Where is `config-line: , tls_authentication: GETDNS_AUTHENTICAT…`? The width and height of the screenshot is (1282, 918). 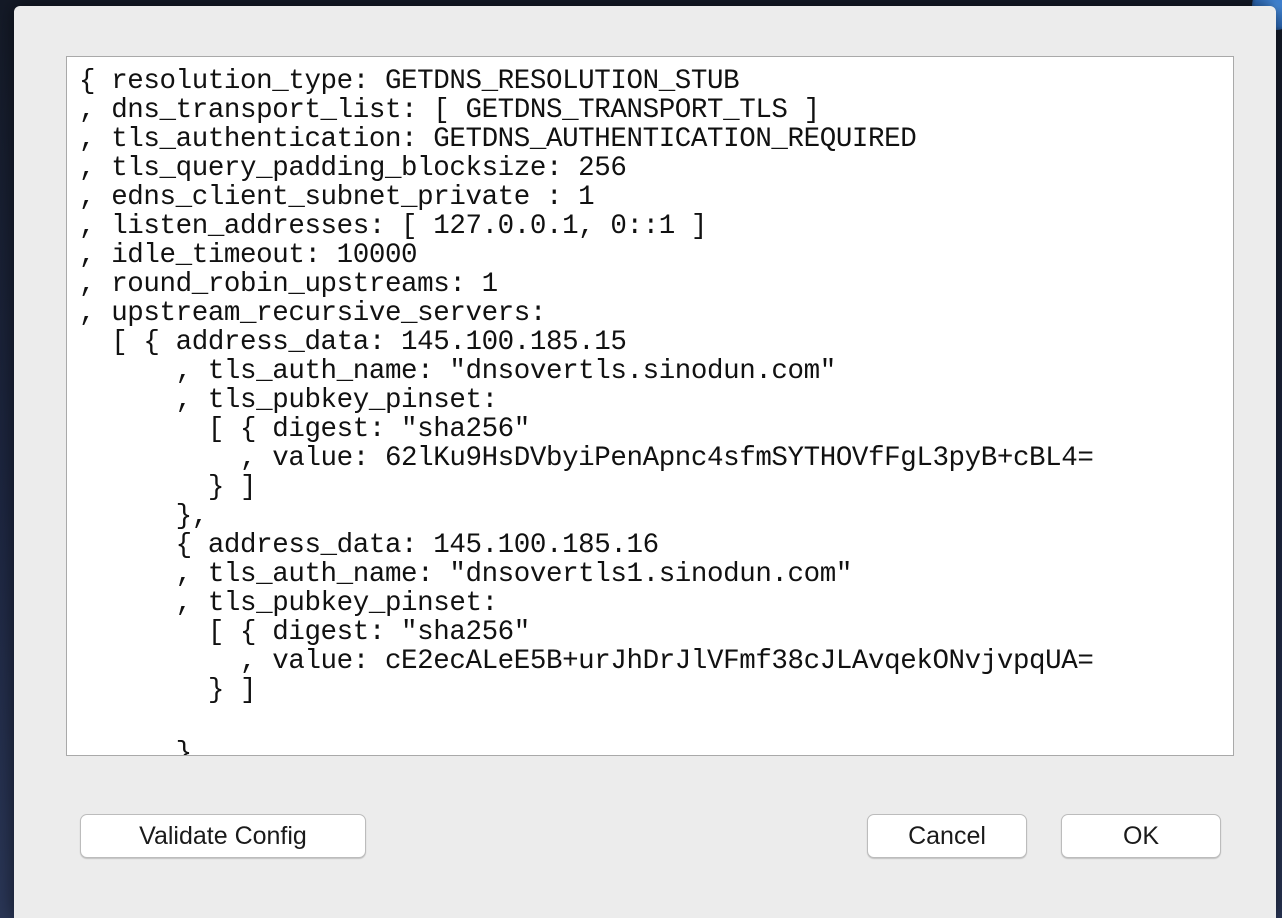
config-line: , tls_authentication: GETDNS_AUTHENTICAT… is located at coordinates (498, 139).